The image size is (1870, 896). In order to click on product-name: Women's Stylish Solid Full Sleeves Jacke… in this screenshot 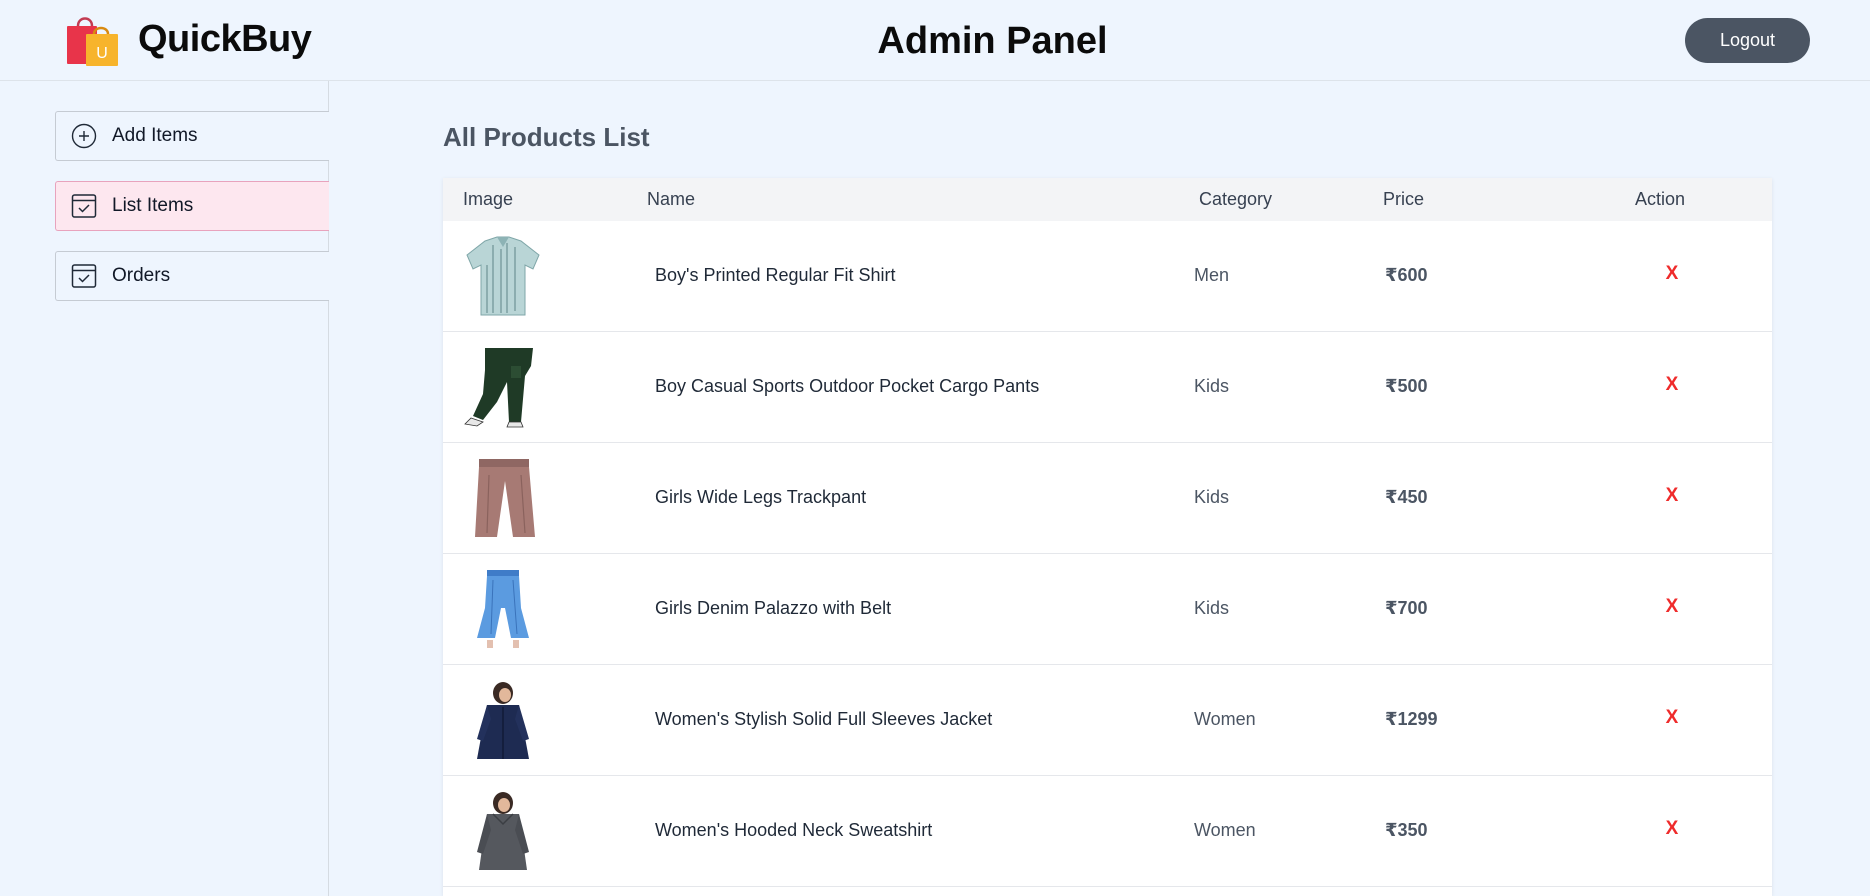, I will do `click(824, 719)`.